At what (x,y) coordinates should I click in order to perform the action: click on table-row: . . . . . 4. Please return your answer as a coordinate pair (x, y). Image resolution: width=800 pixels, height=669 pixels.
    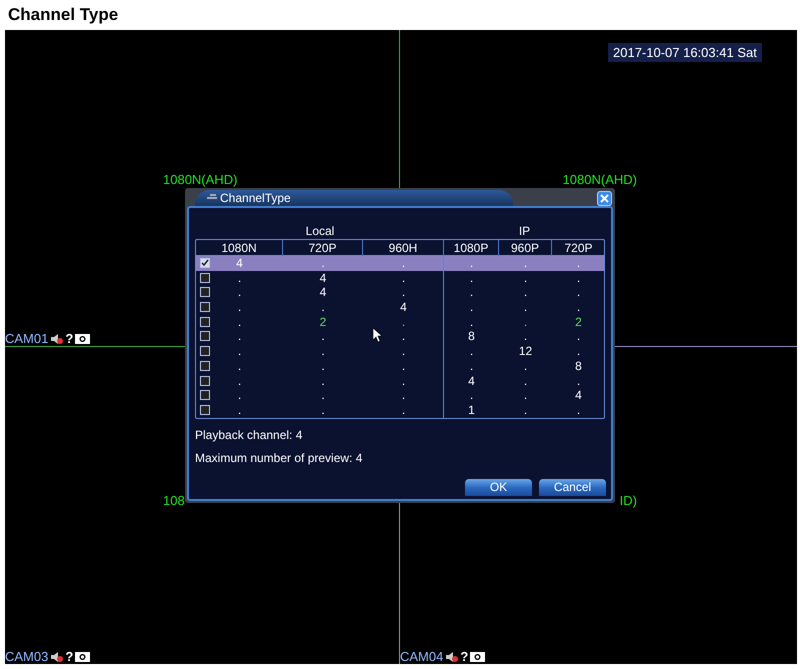
    Looking at the image, I should click on (400, 395).